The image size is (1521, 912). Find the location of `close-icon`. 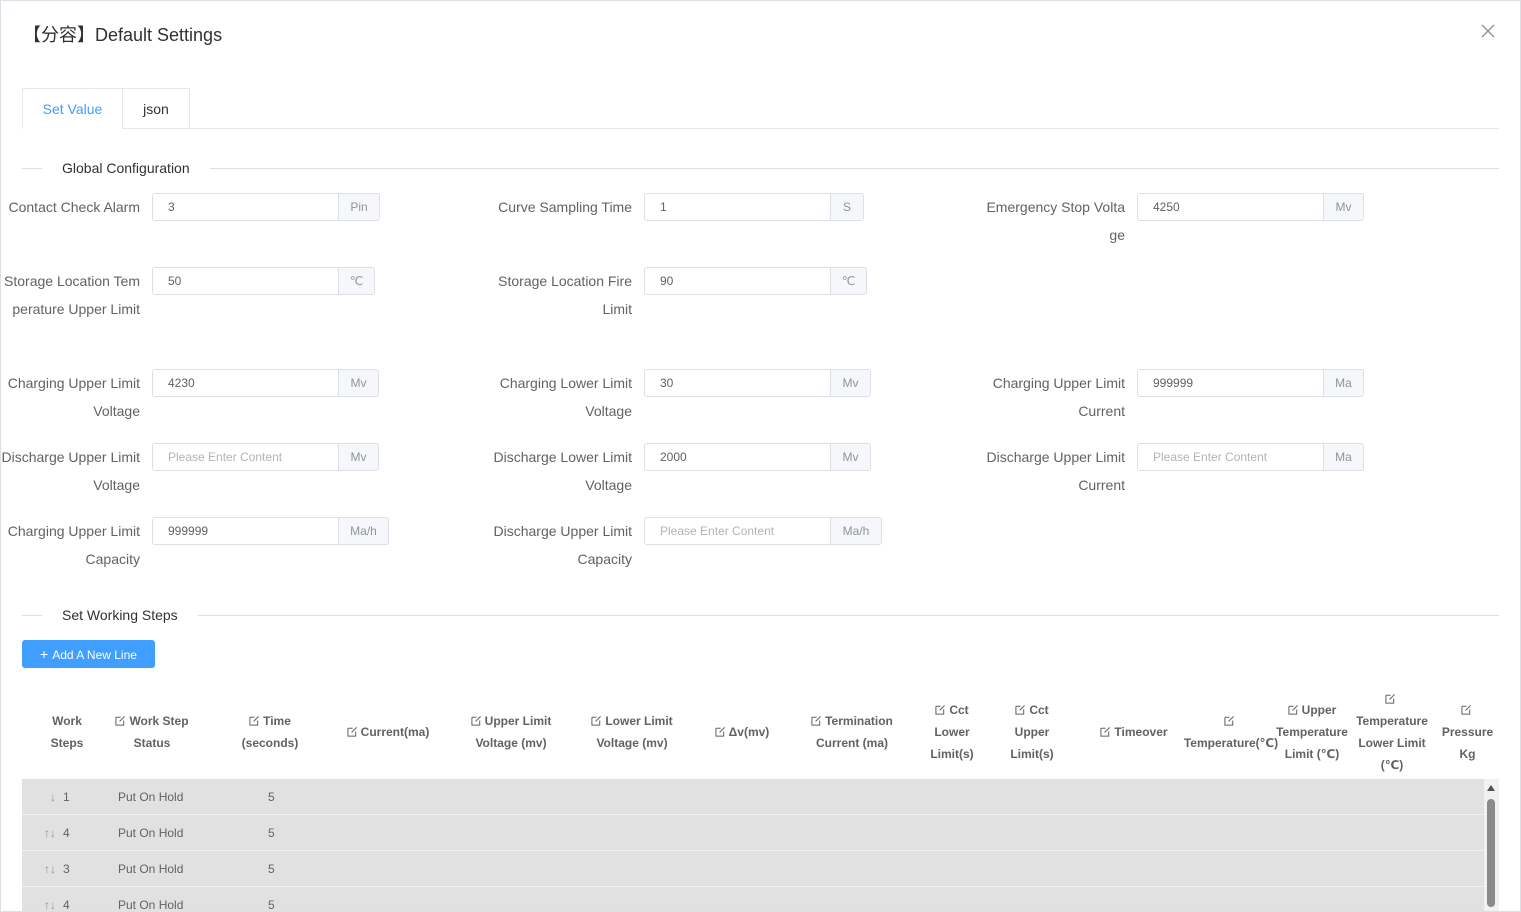

close-icon is located at coordinates (1488, 31).